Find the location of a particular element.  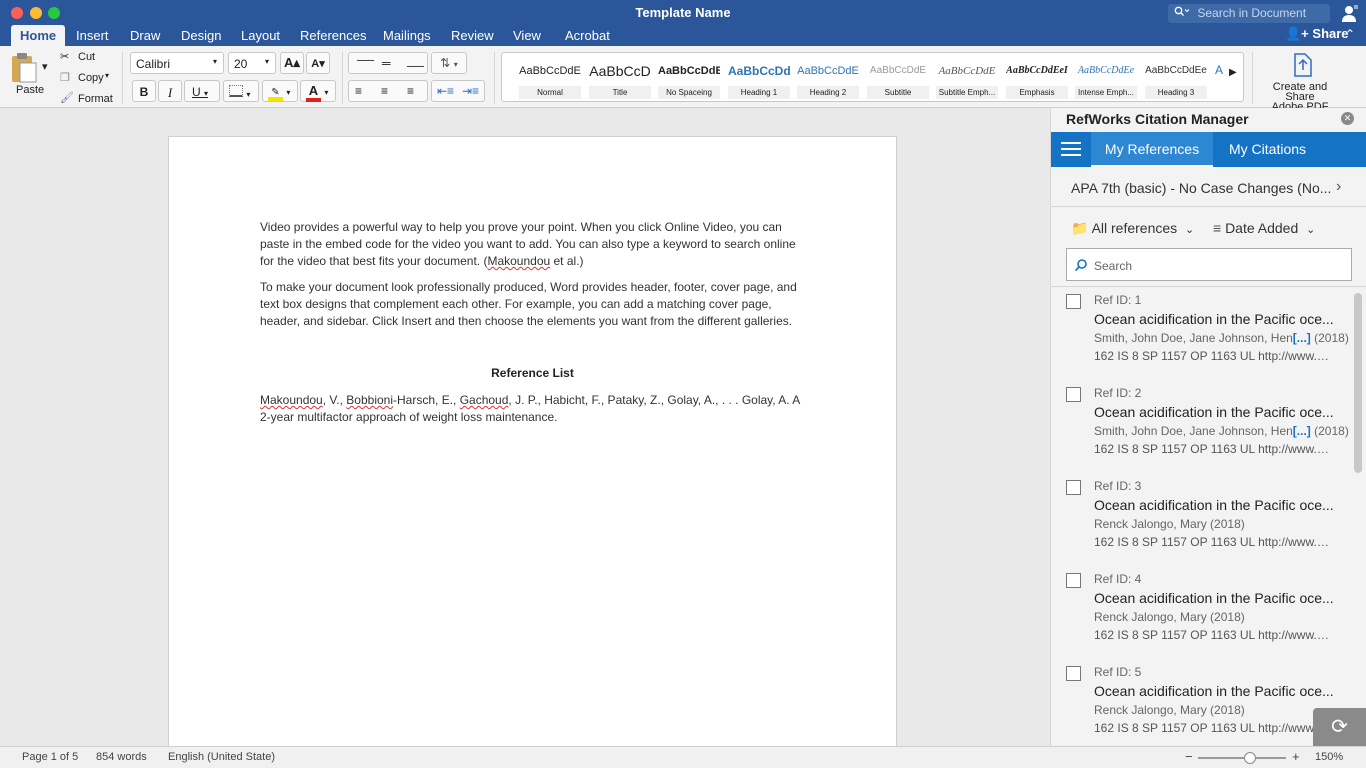

reference-id: Ref ID: 1 is located at coordinates (1118, 300).